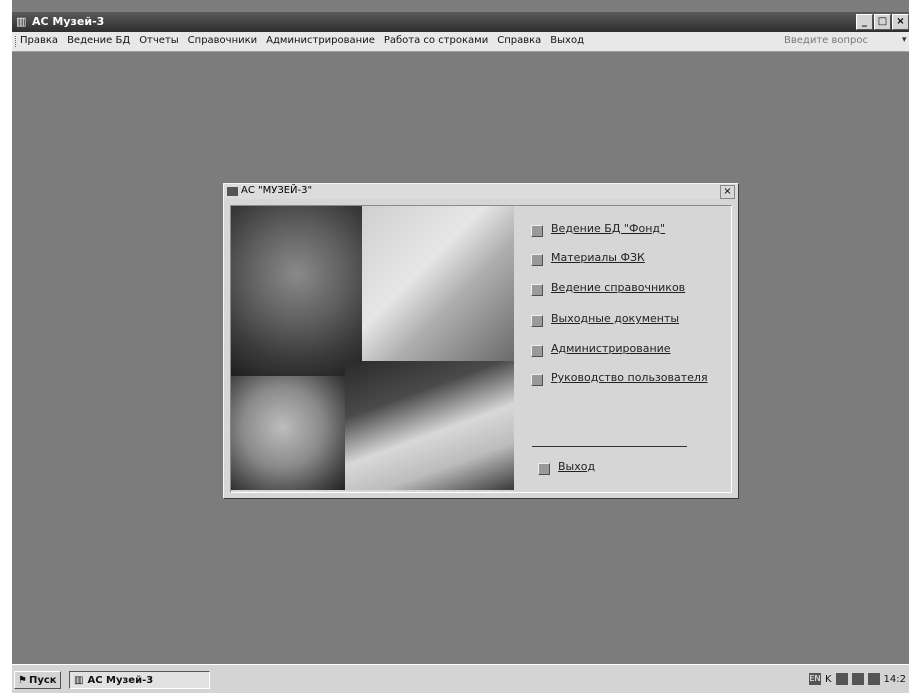  What do you see at coordinates (609, 446) in the screenshot?
I see `separator-line` at bounding box center [609, 446].